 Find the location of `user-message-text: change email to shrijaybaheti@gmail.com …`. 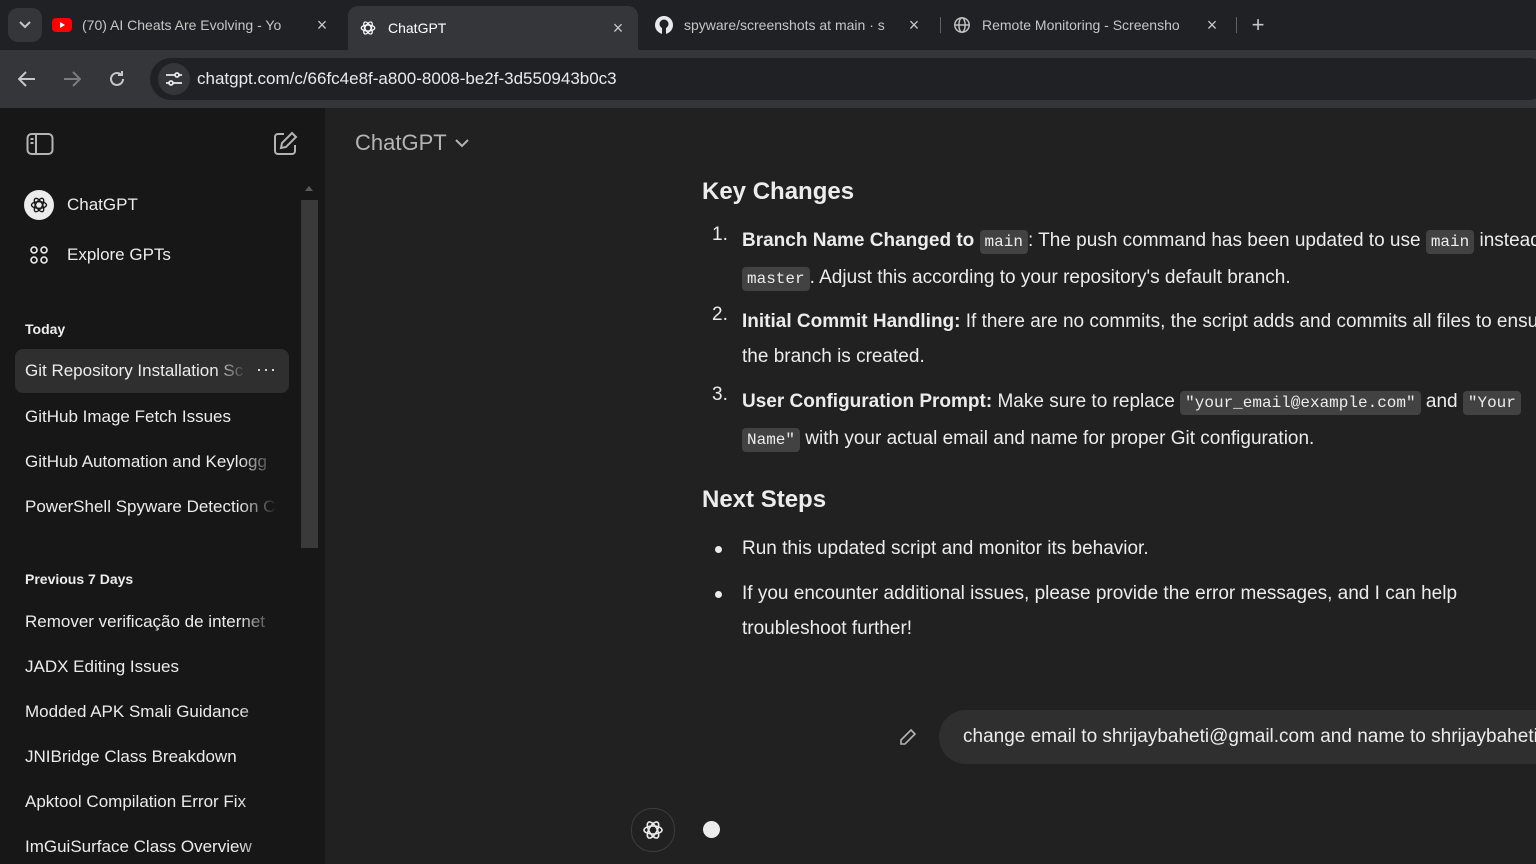

user-message-text: change email to shrijaybaheti@gmail.com … is located at coordinates (1249, 736).